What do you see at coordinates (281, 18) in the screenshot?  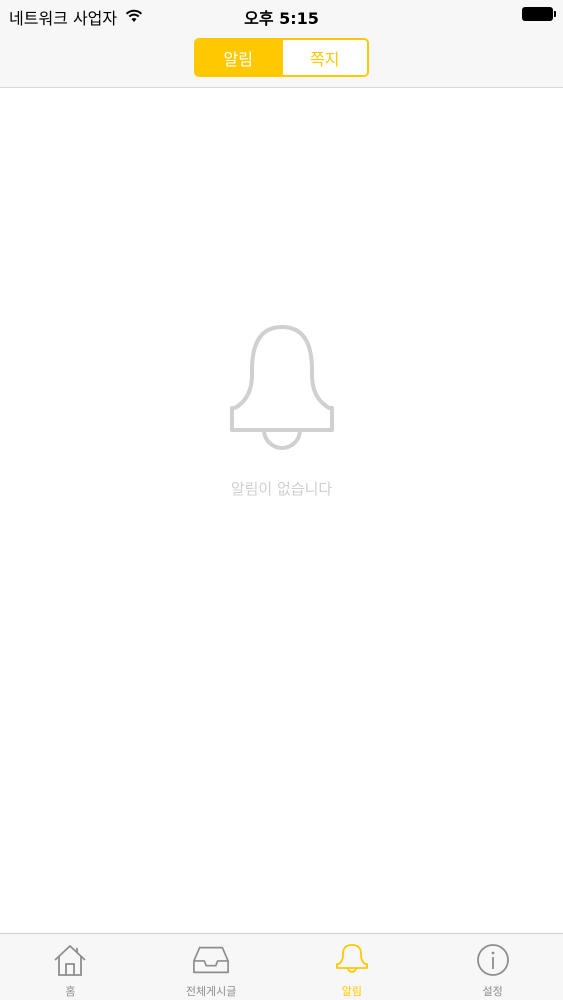 I see `status-time: 오후 5:15` at bounding box center [281, 18].